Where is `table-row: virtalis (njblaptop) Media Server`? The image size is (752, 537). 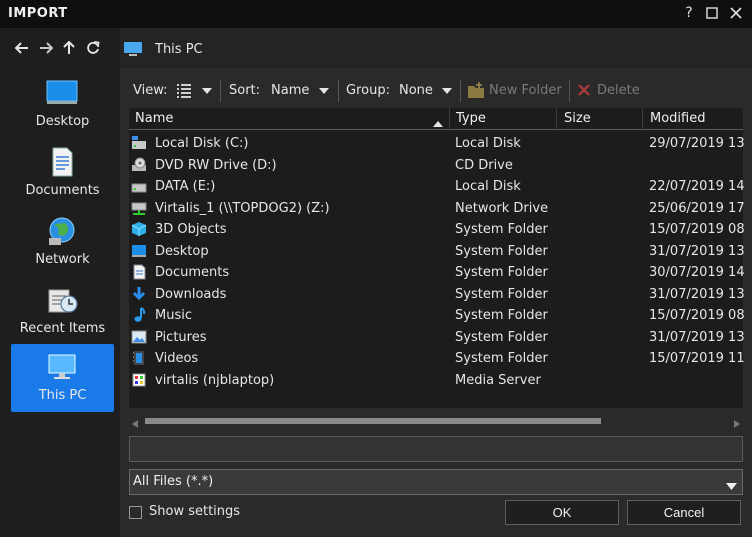 table-row: virtalis (njblaptop) Media Server is located at coordinates (436, 380).